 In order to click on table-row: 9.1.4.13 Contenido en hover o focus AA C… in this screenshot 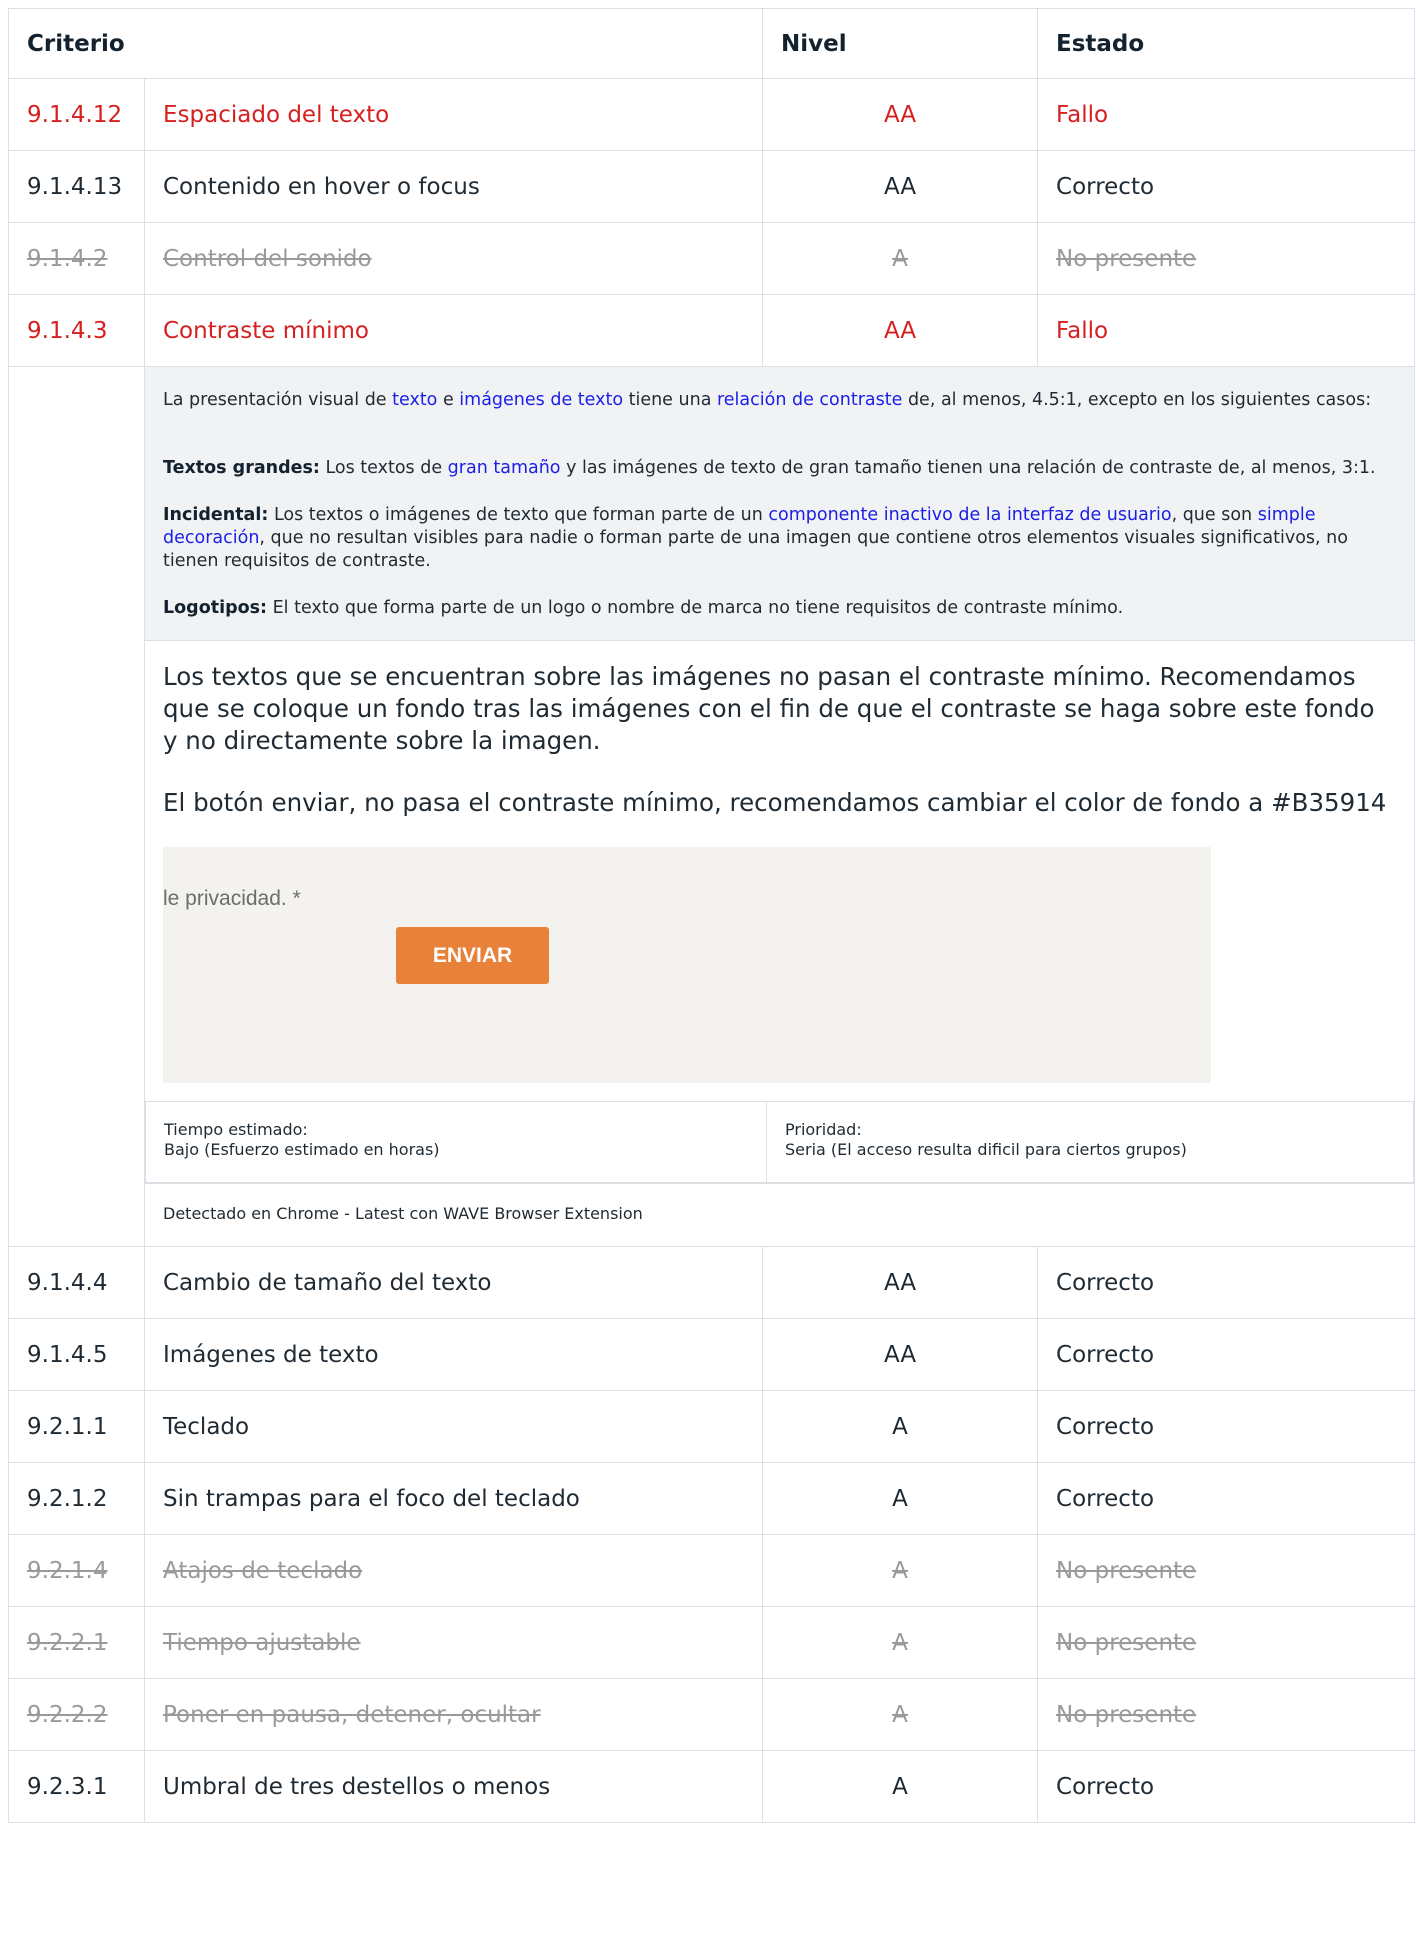, I will do `click(712, 186)`.